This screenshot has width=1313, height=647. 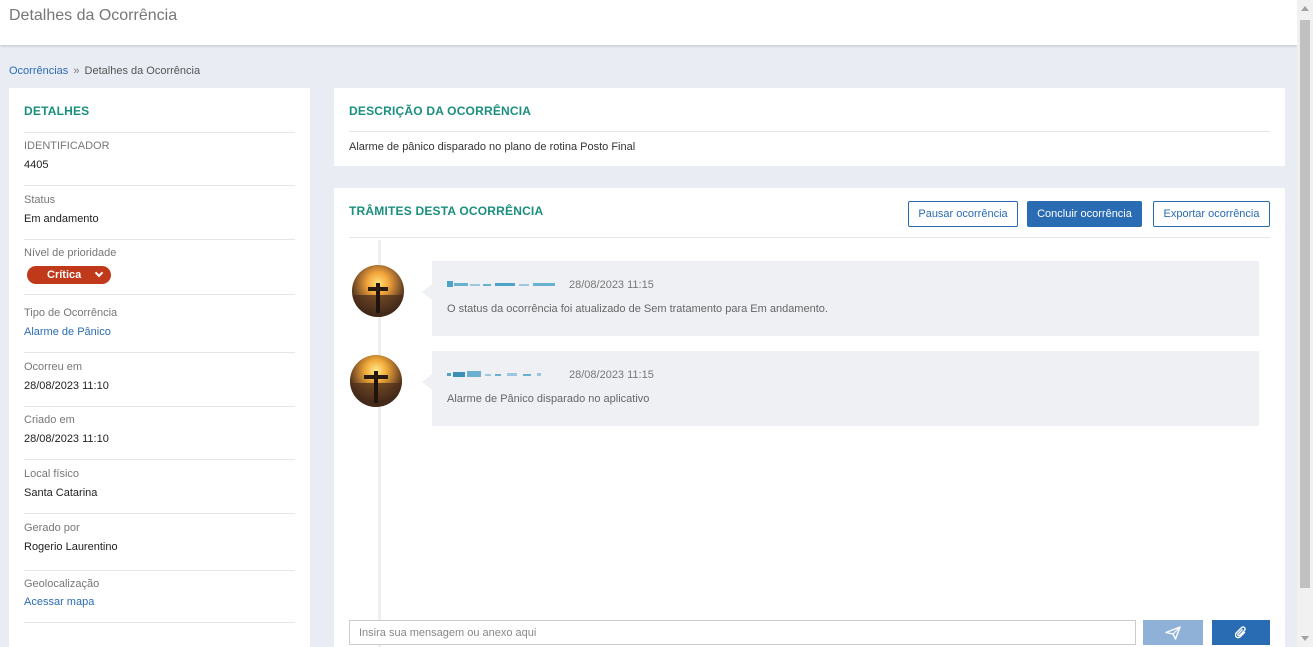 I want to click on message-text: Alarme de Pânico disparado no aplicativo, so click(x=548, y=399).